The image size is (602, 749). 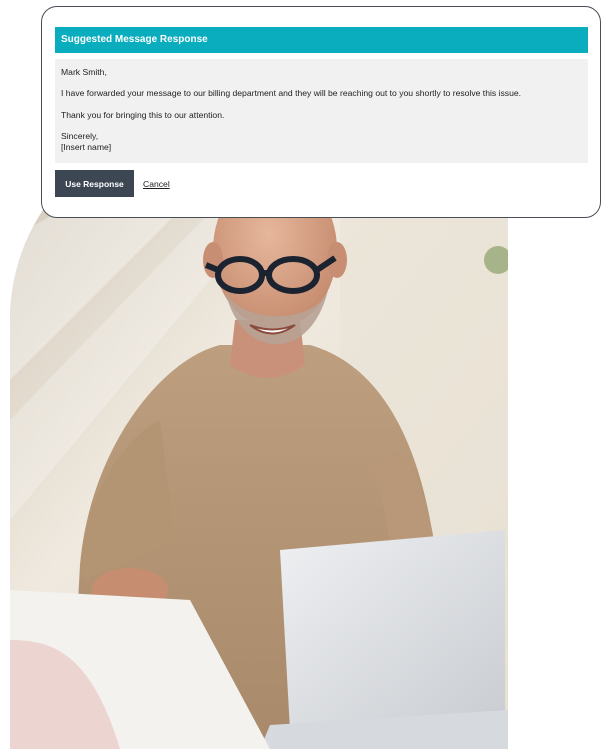 What do you see at coordinates (86, 147) in the screenshot?
I see `message-signature: [Insert name]` at bounding box center [86, 147].